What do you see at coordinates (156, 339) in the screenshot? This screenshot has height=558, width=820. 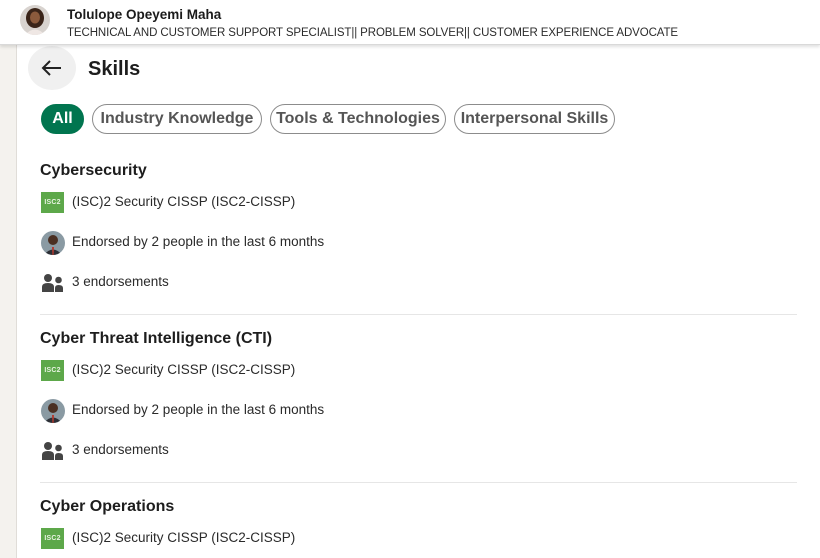 I see `skill-name: Cyber Threat Intelligence (CTI)` at bounding box center [156, 339].